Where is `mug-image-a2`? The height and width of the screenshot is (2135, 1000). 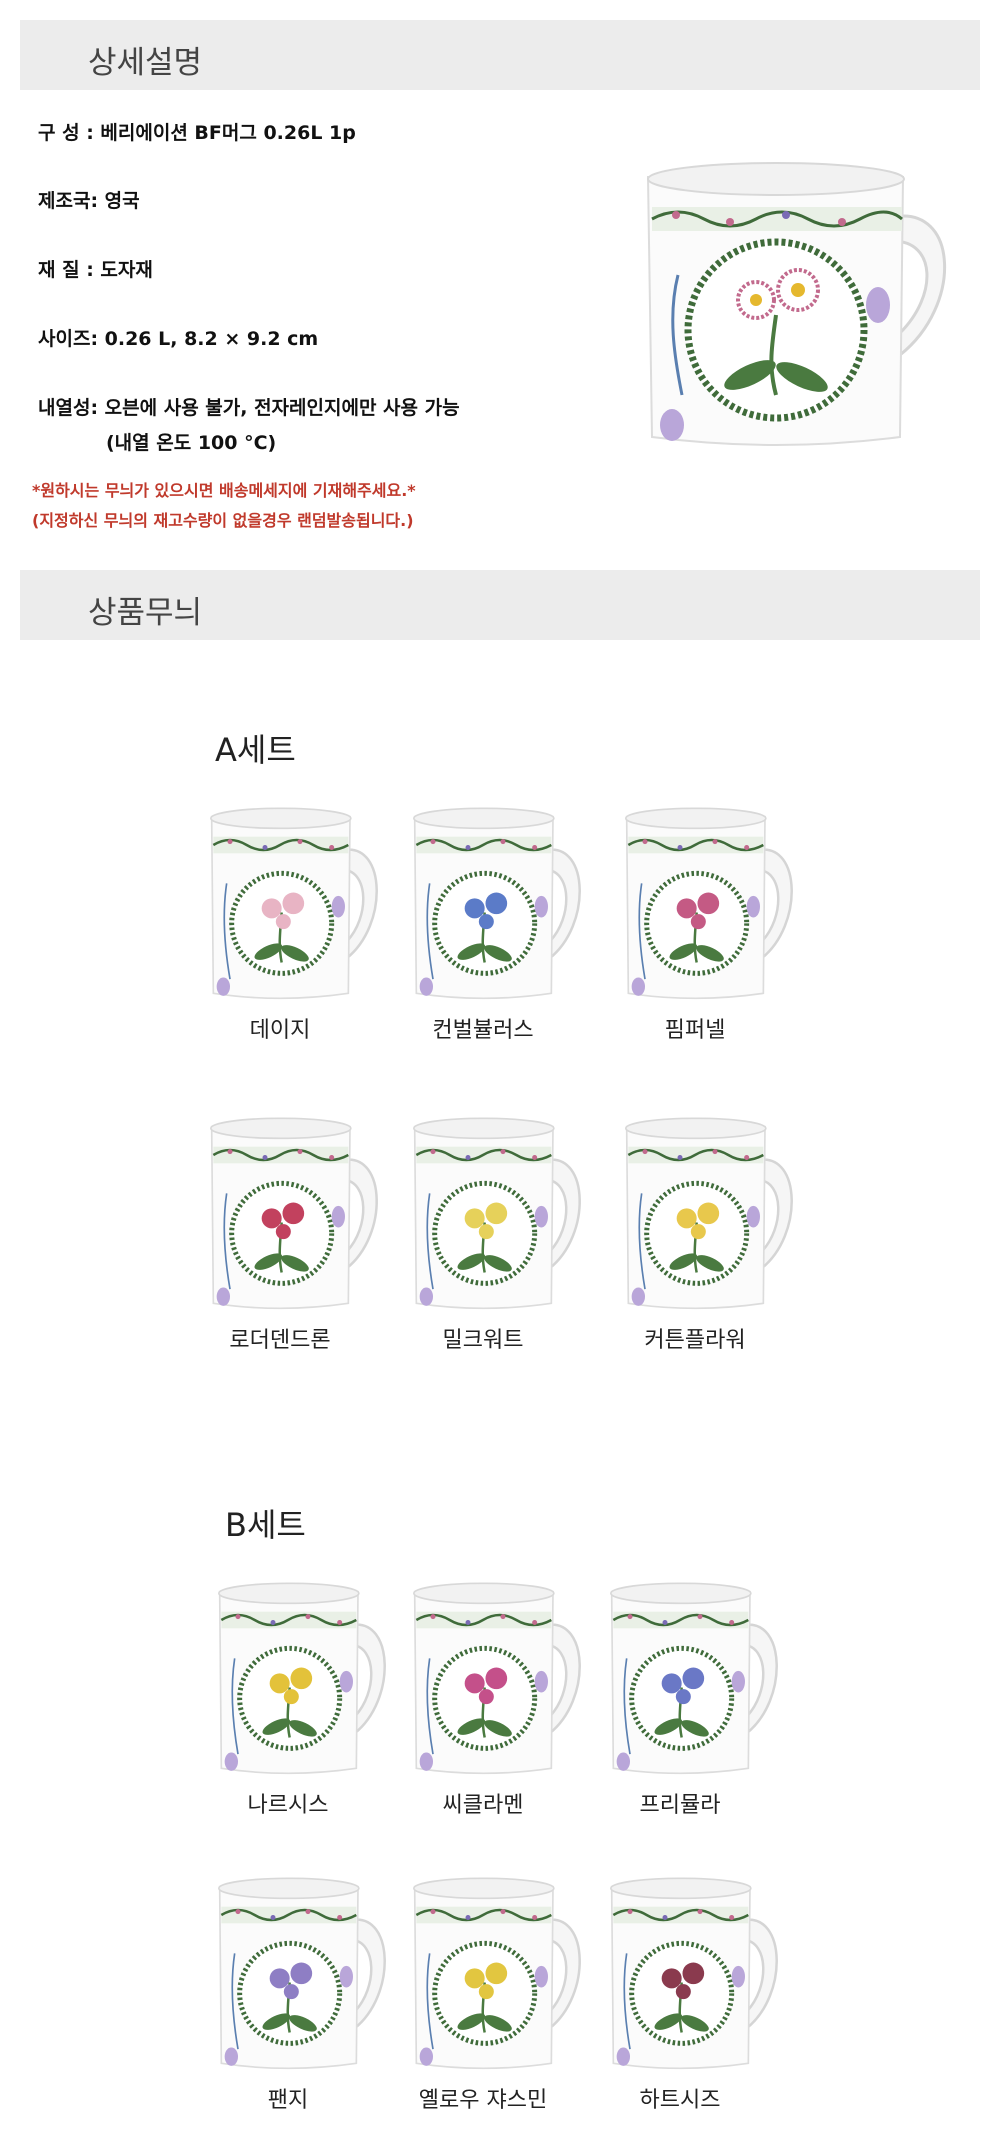 mug-image-a2 is located at coordinates (493, 920).